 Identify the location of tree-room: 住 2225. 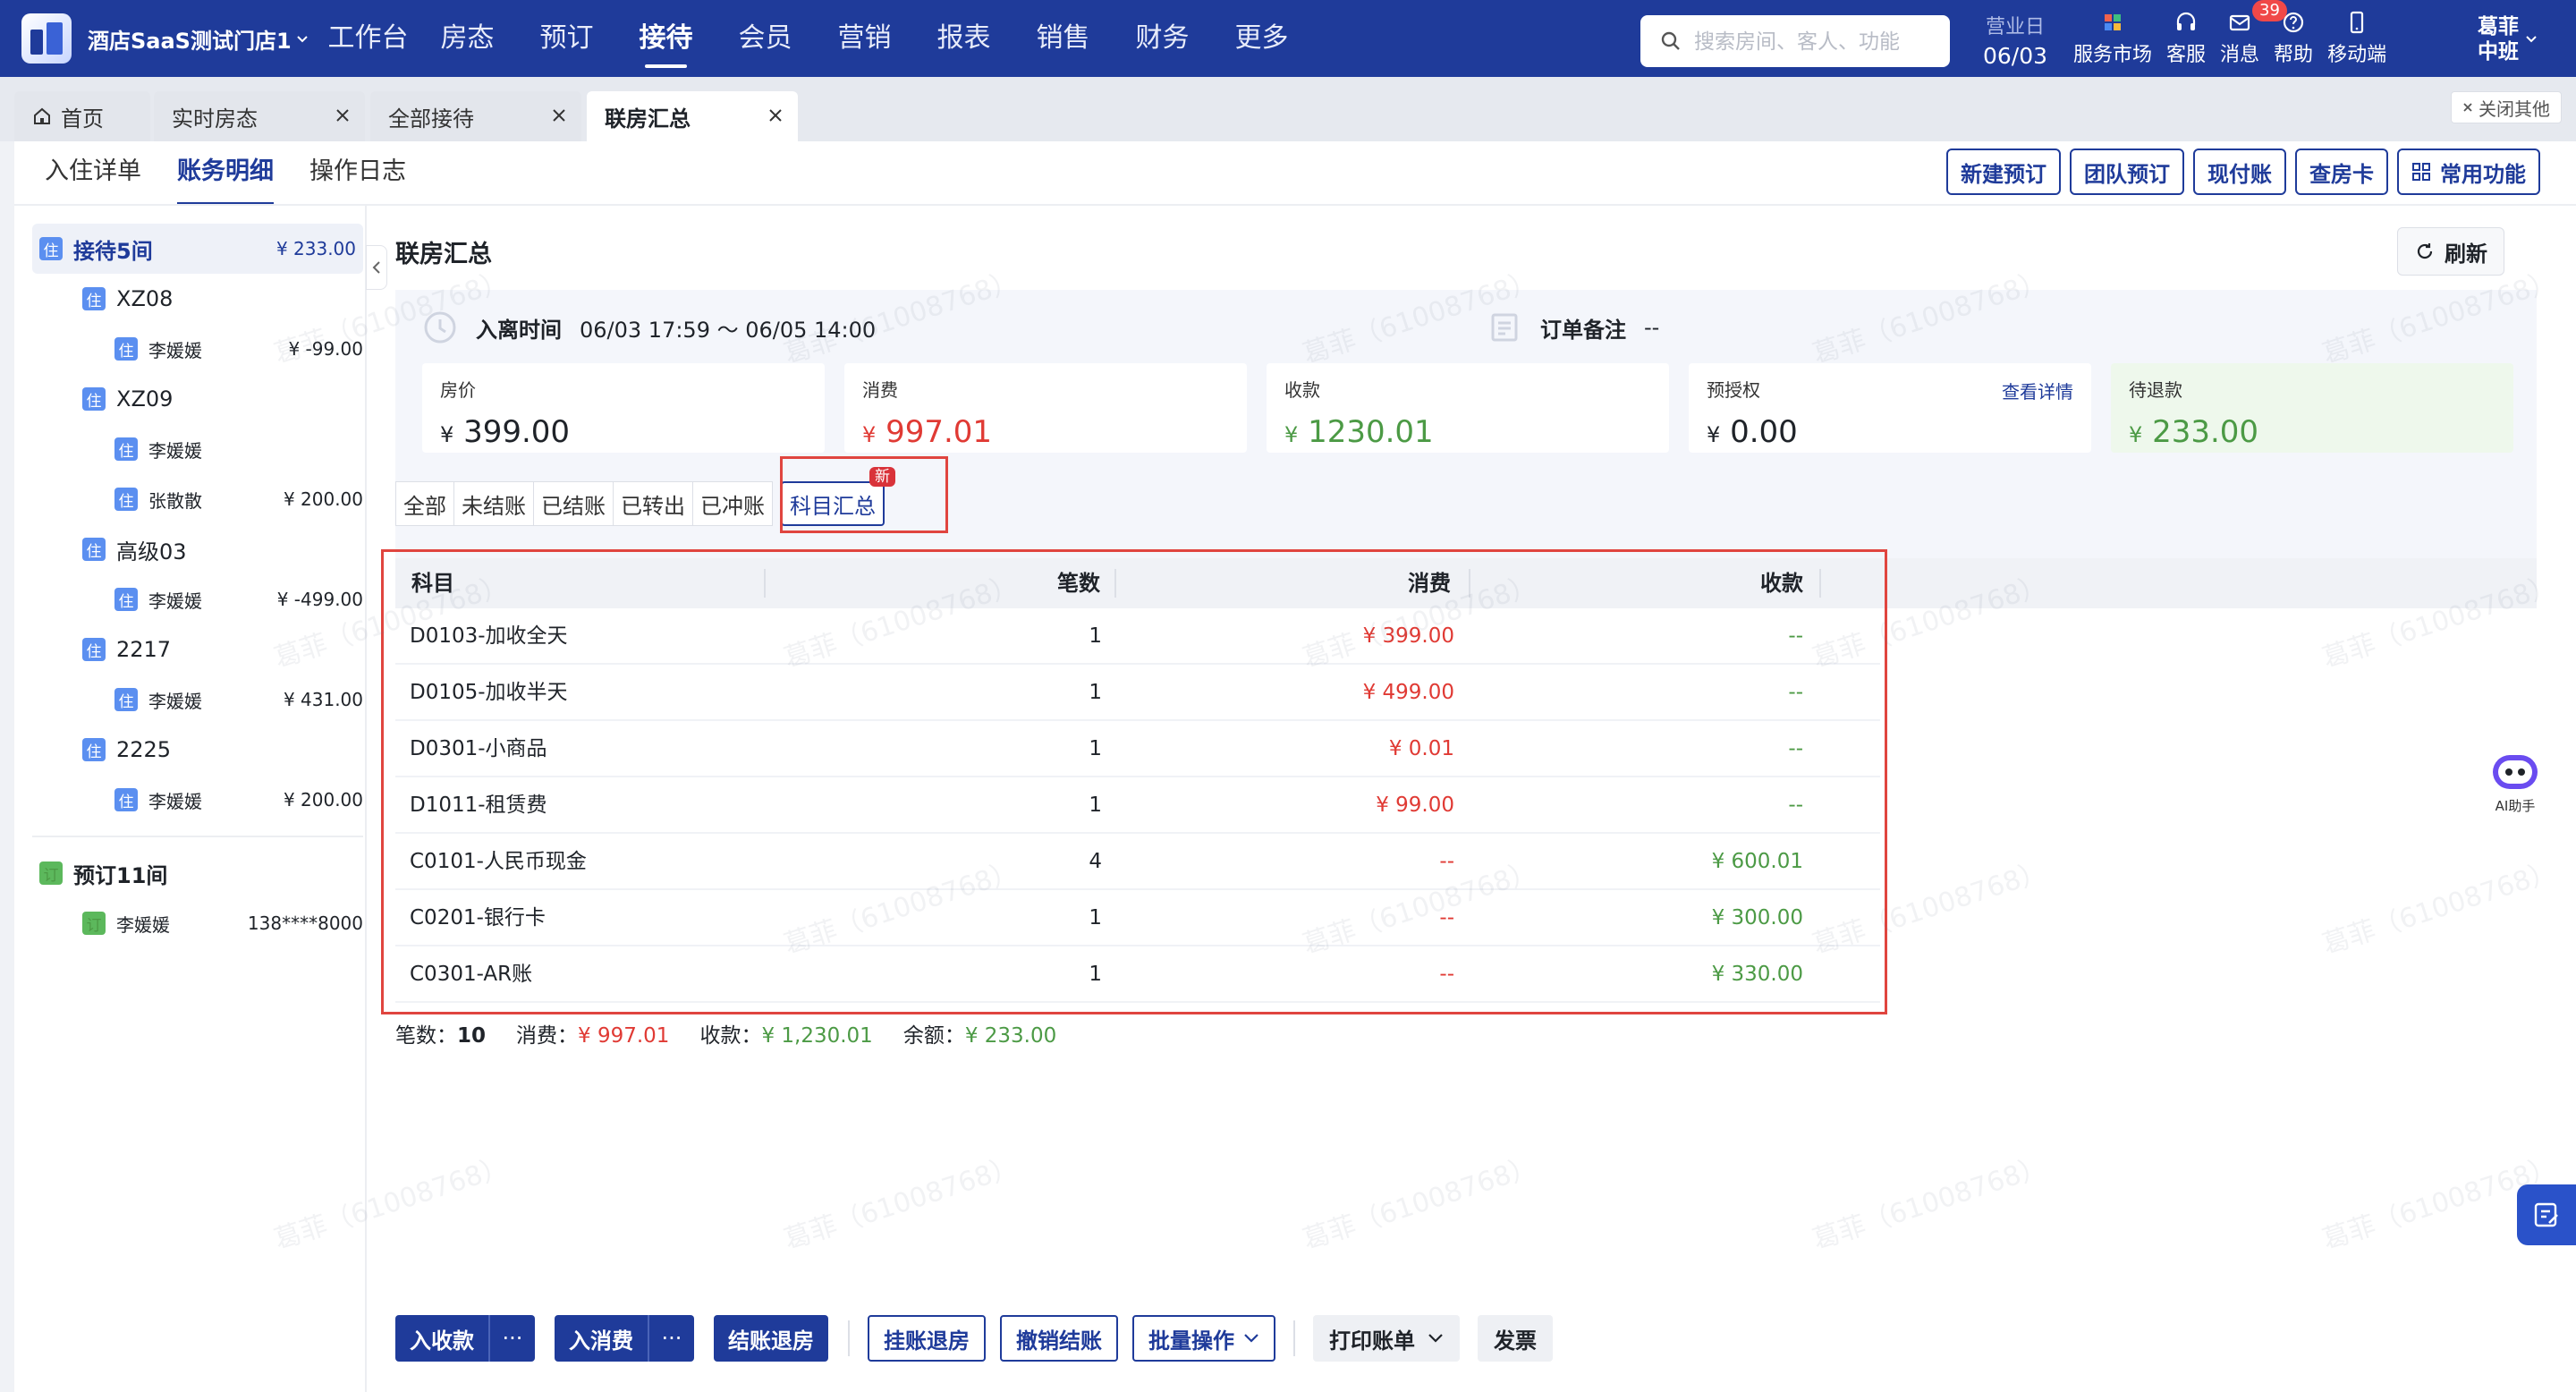
(197, 750).